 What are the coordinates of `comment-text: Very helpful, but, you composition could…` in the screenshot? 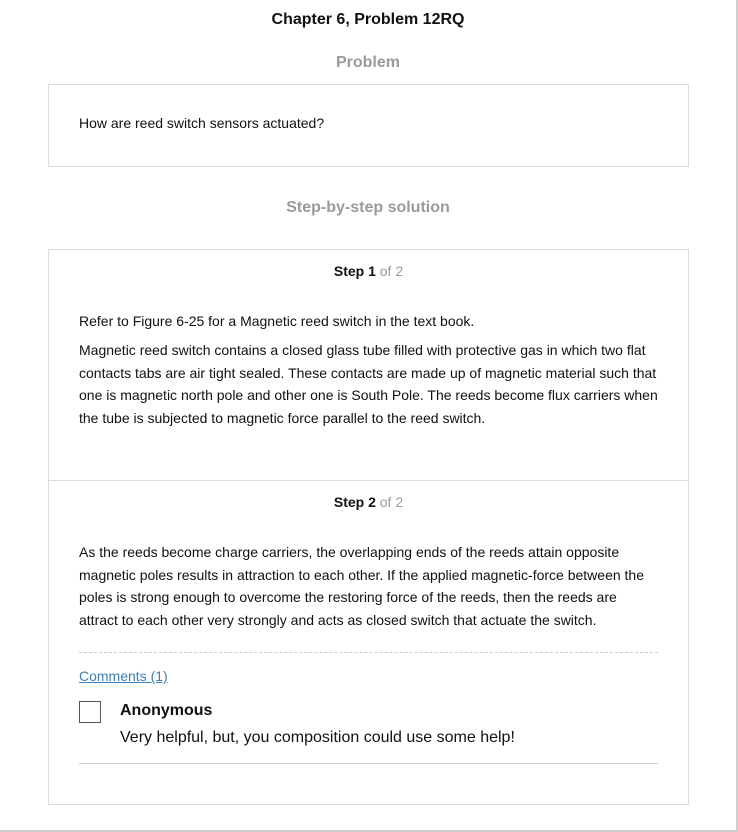 It's located at (317, 737).